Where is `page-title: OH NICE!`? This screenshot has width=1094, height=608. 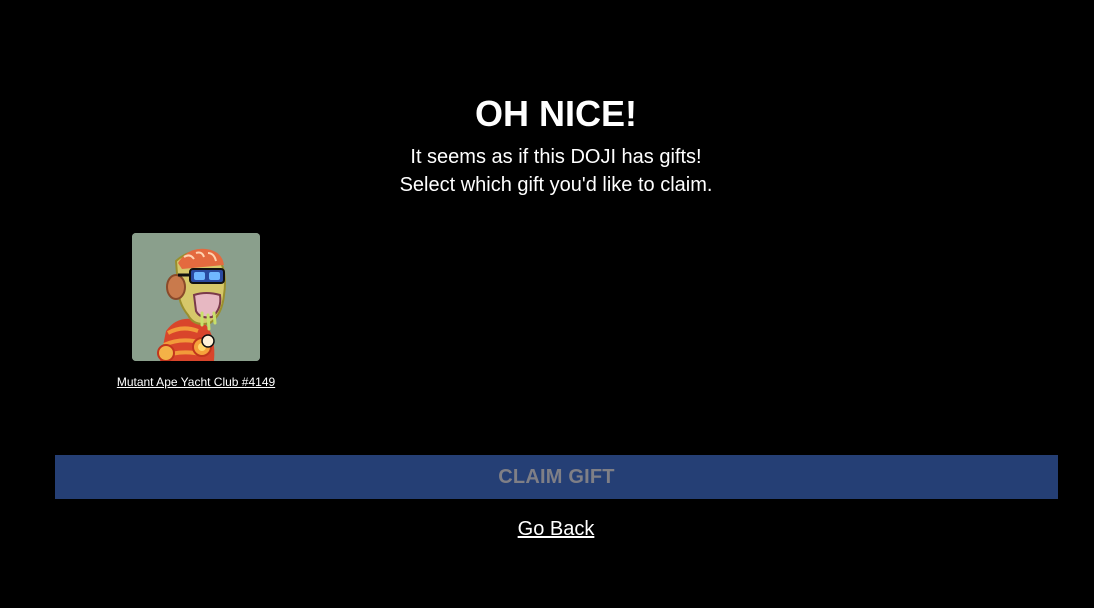
page-title: OH NICE! is located at coordinates (556, 113).